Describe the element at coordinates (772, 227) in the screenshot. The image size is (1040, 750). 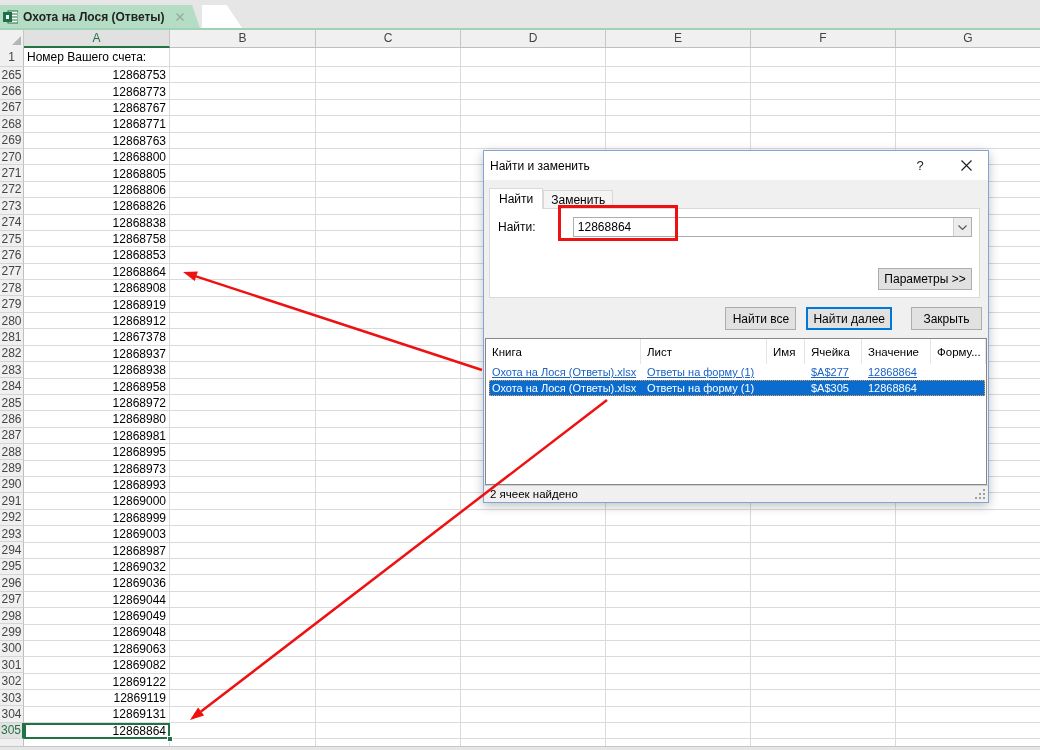
I see `find-field: 12868864` at that location.